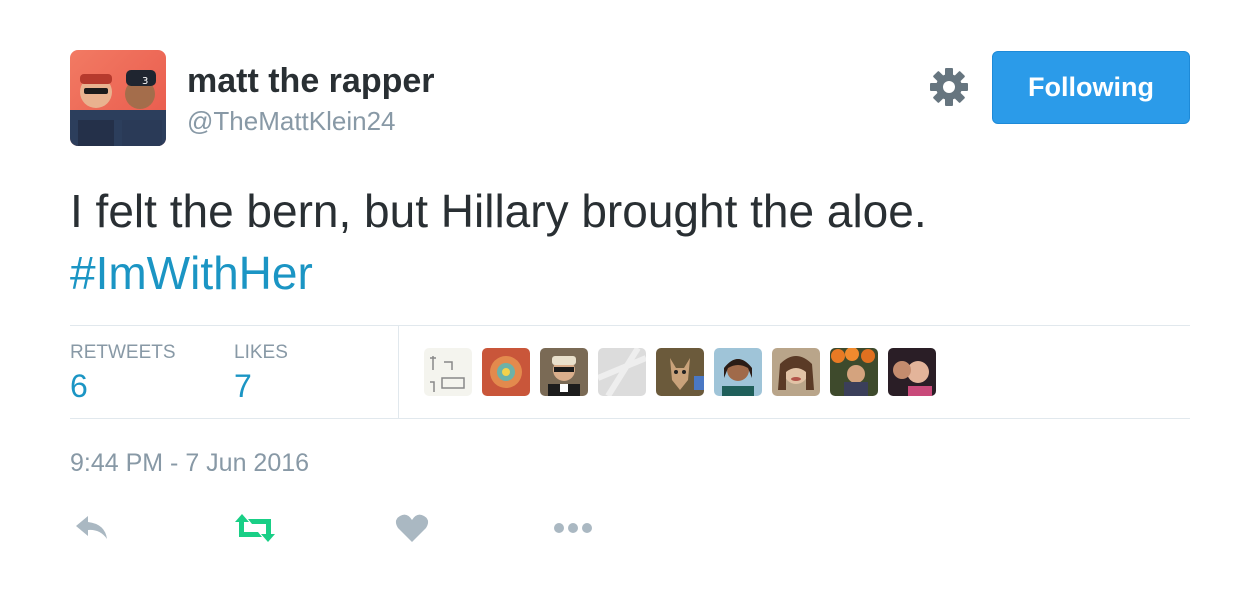 The width and height of the screenshot is (1244, 598). Describe the element at coordinates (620, 273) in the screenshot. I see `hashtag-link: #ImWithHer` at that location.